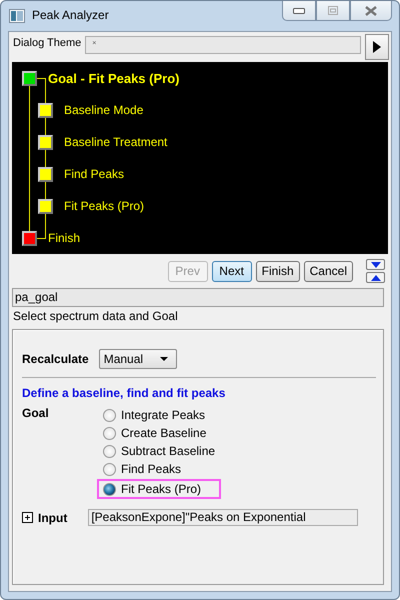 This screenshot has height=600, width=400. Describe the element at coordinates (159, 469) in the screenshot. I see `radio-option: Find Peaks` at that location.